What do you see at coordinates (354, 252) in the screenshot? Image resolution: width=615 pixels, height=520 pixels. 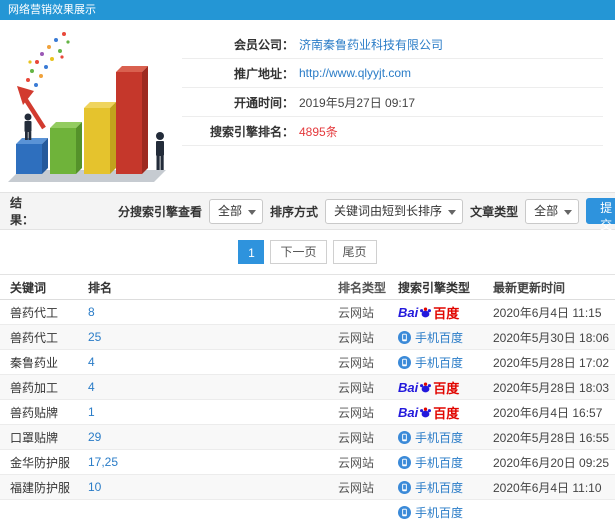 I see `last-page-button: 尾页` at bounding box center [354, 252].